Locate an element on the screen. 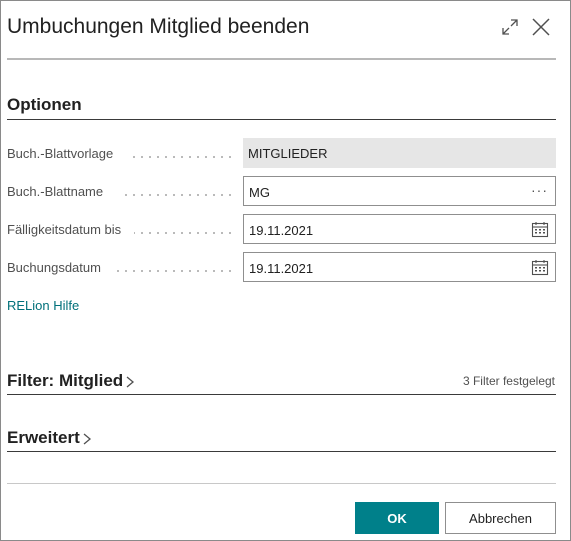 This screenshot has width=571, height=541. filter-section-toggle: Filter: Mitglied is located at coordinates (71, 381).